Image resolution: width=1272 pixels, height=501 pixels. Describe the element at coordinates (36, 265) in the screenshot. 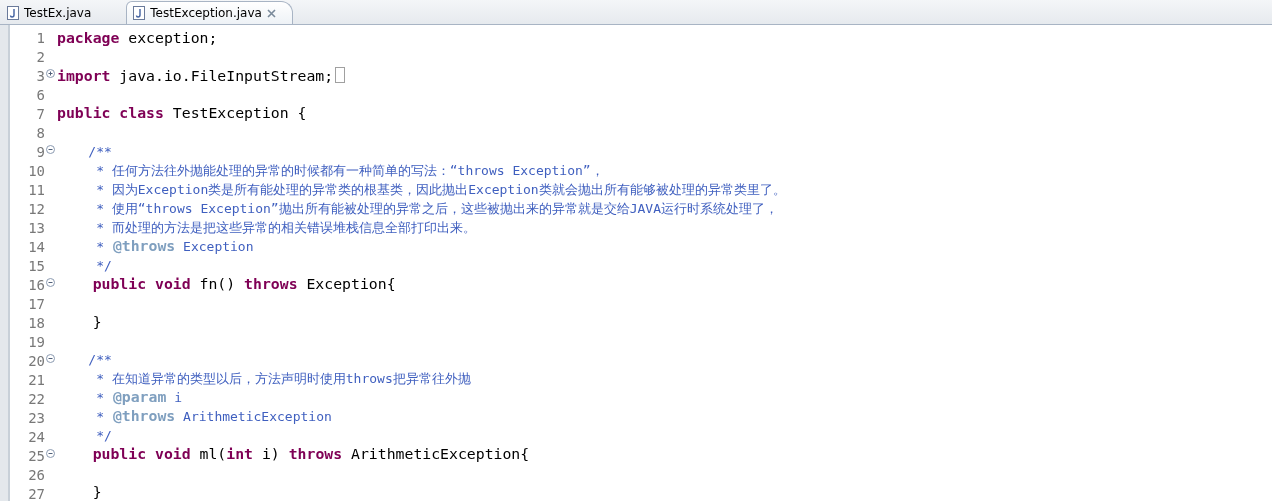

I see `line-number: 15` at that location.